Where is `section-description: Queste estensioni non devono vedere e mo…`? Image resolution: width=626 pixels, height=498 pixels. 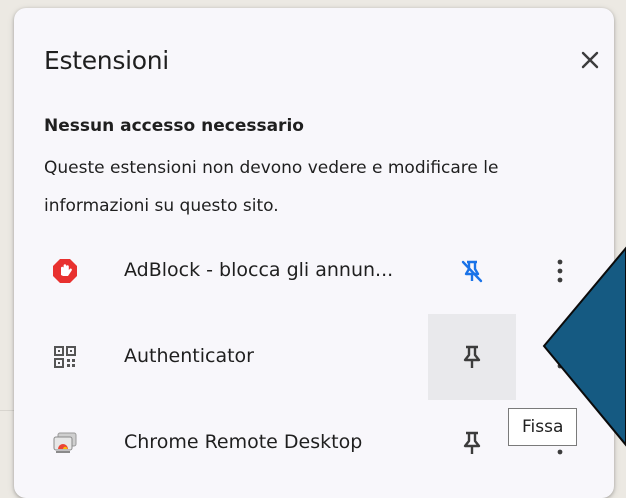
section-description: Queste estensioni non devono vedere e mo… is located at coordinates (271, 187).